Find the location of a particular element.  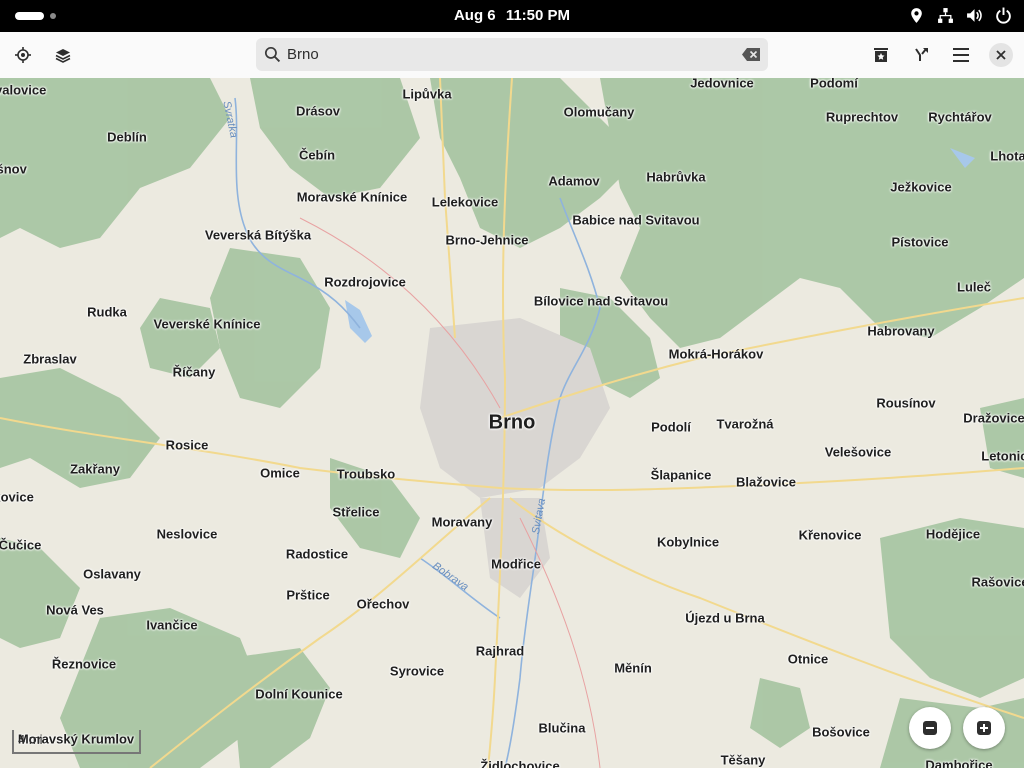

place-label: Židlochovice is located at coordinates (520, 763).